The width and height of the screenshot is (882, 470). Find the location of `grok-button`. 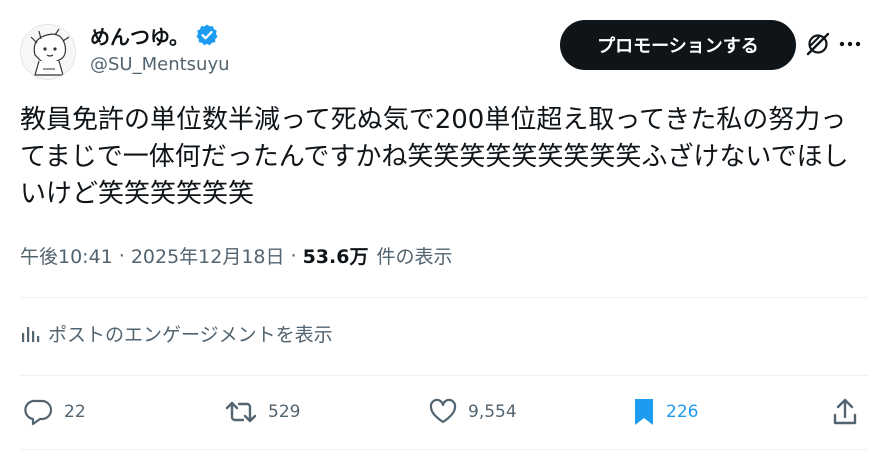

grok-button is located at coordinates (818, 44).